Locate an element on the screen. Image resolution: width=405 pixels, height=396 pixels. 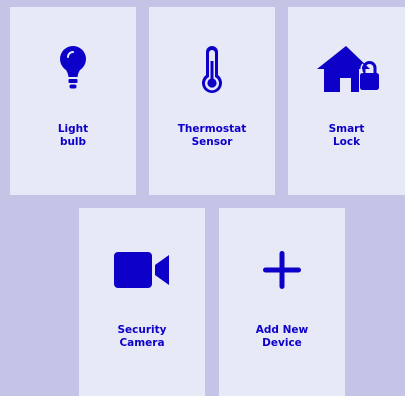
device-card-camera: Security Camera is located at coordinates (142, 302).